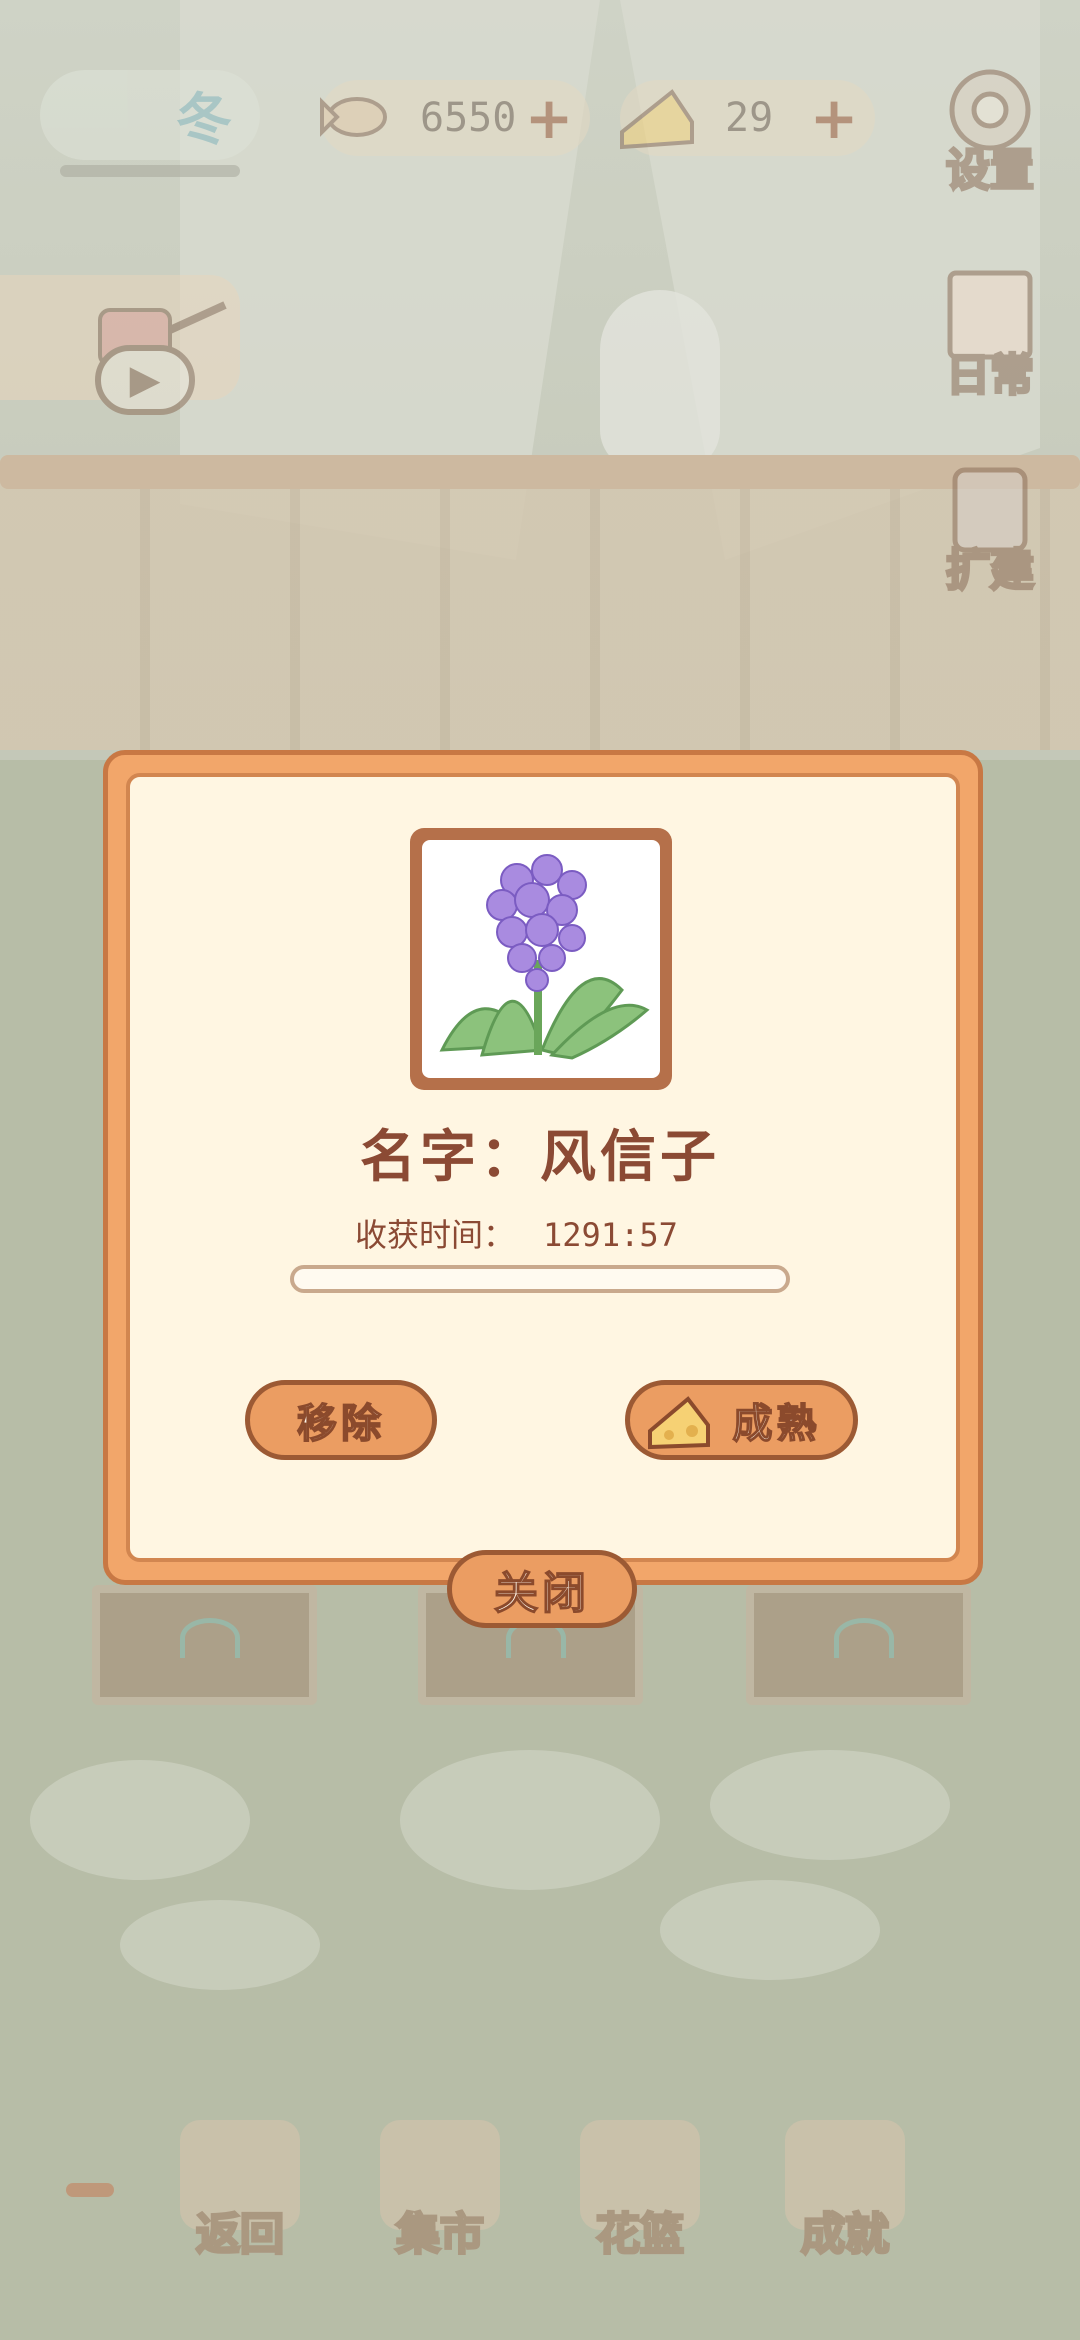 This screenshot has height=2340, width=1080. What do you see at coordinates (540, 1279) in the screenshot?
I see `growth-progress-bar` at bounding box center [540, 1279].